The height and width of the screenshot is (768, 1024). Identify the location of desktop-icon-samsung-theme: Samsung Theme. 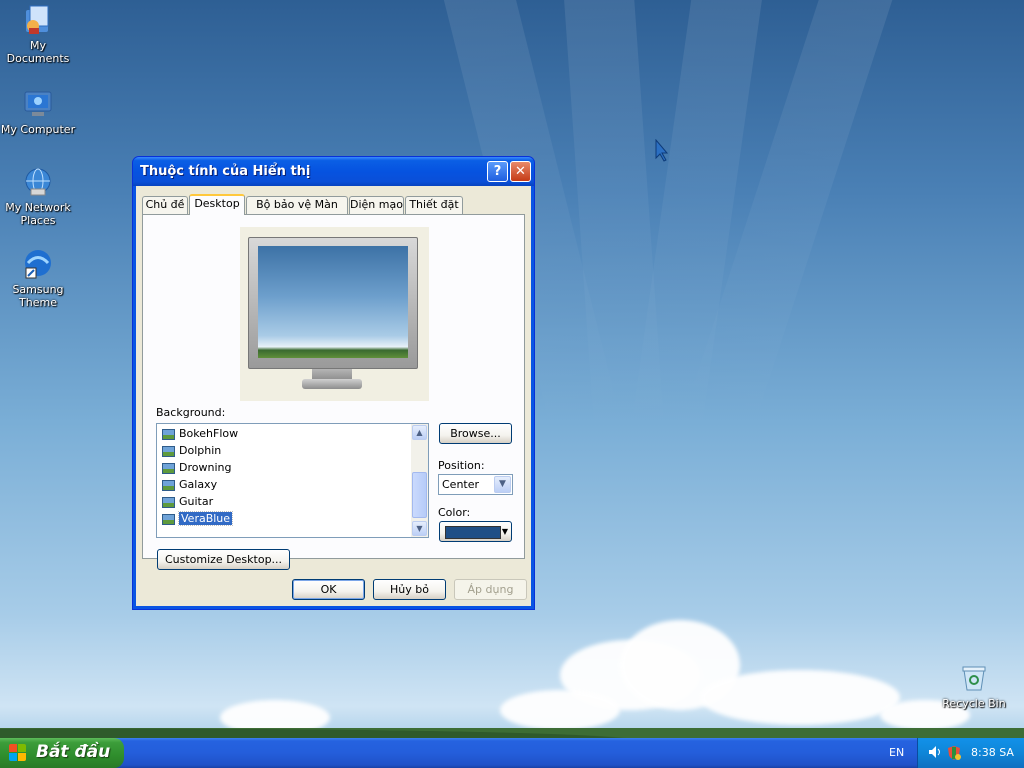
(39, 278).